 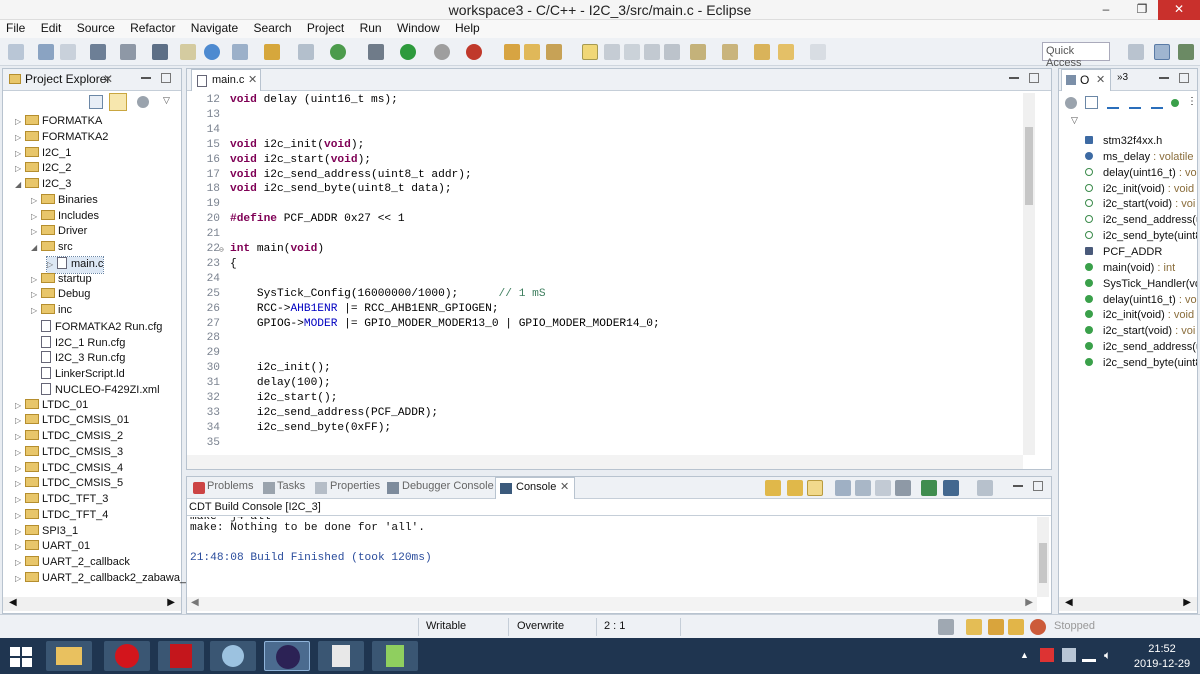 What do you see at coordinates (929, 488) in the screenshot?
I see `display-console-icon` at bounding box center [929, 488].